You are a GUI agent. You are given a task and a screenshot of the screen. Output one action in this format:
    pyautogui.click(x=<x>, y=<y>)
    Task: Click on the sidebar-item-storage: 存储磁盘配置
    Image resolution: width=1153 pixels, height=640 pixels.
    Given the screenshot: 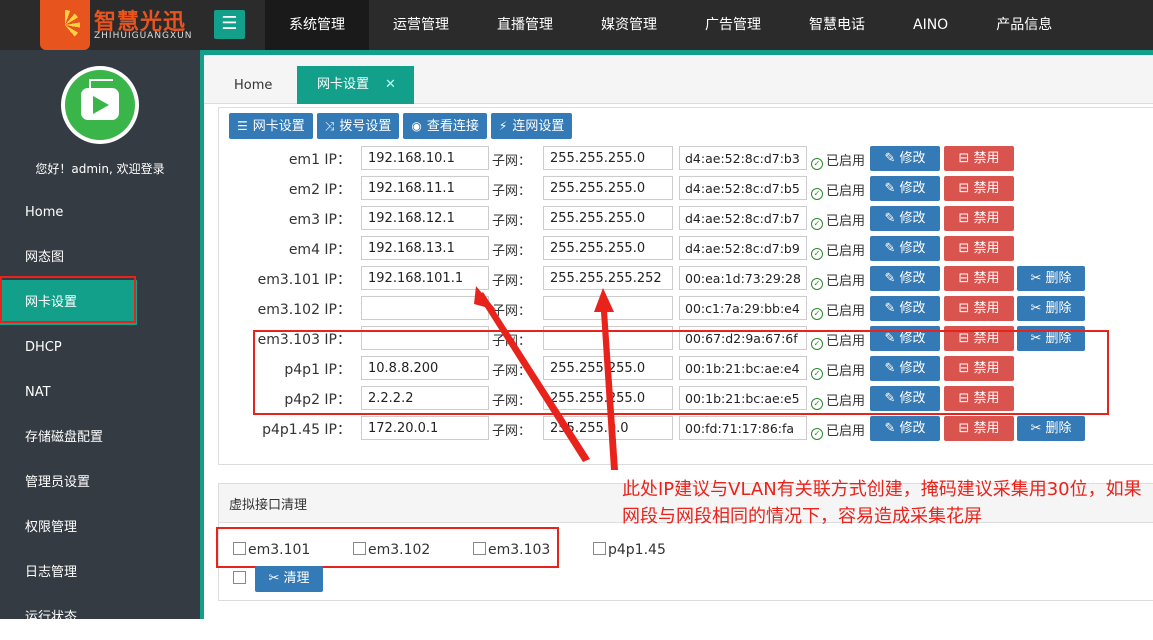 What is the action you would take?
    pyautogui.click(x=100, y=437)
    